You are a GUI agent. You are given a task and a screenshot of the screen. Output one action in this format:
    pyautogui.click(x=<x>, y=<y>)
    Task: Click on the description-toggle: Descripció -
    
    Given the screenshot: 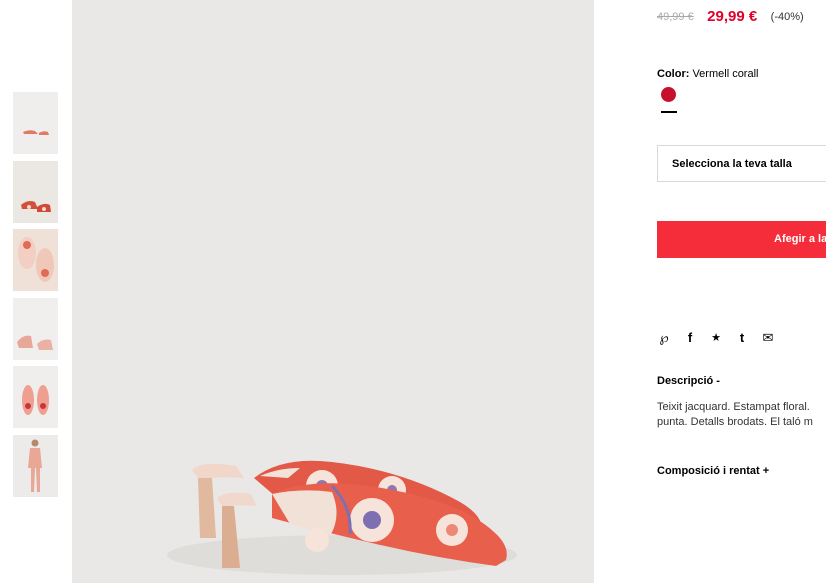 What is the action you would take?
    pyautogui.click(x=688, y=381)
    